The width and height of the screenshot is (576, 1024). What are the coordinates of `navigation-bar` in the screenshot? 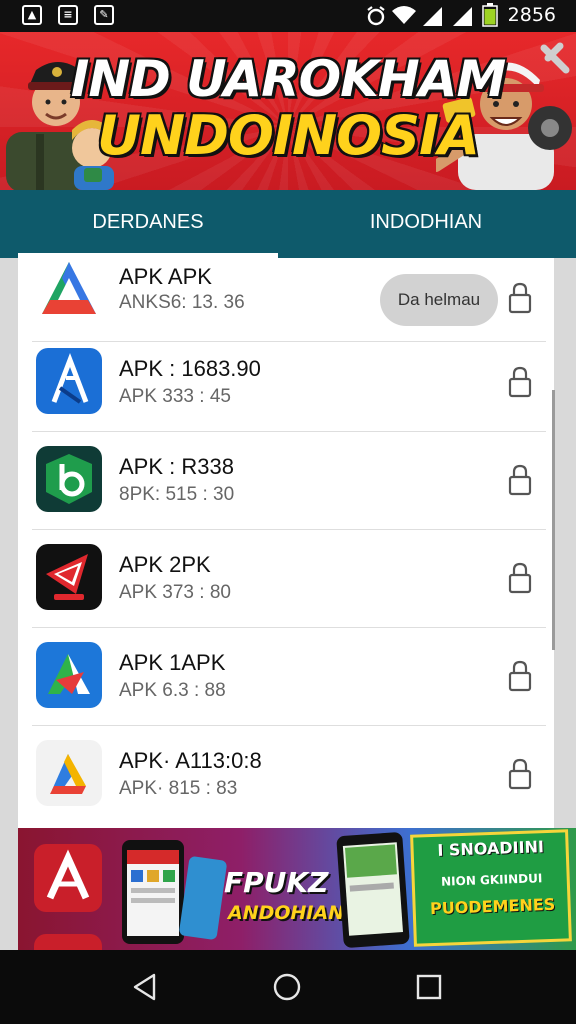 It's located at (288, 987).